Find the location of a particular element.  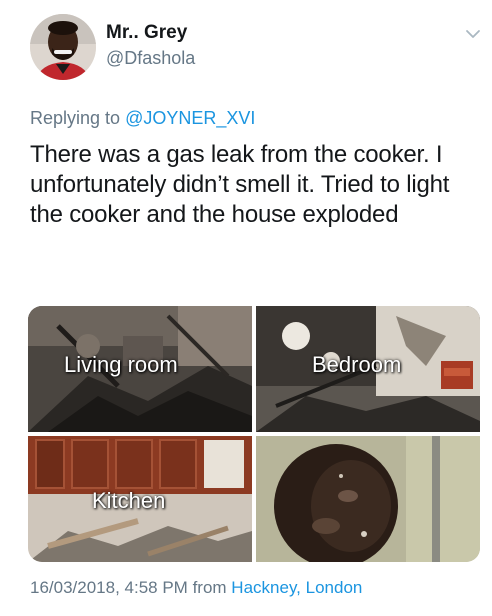

chevron-down-icon is located at coordinates (473, 34).